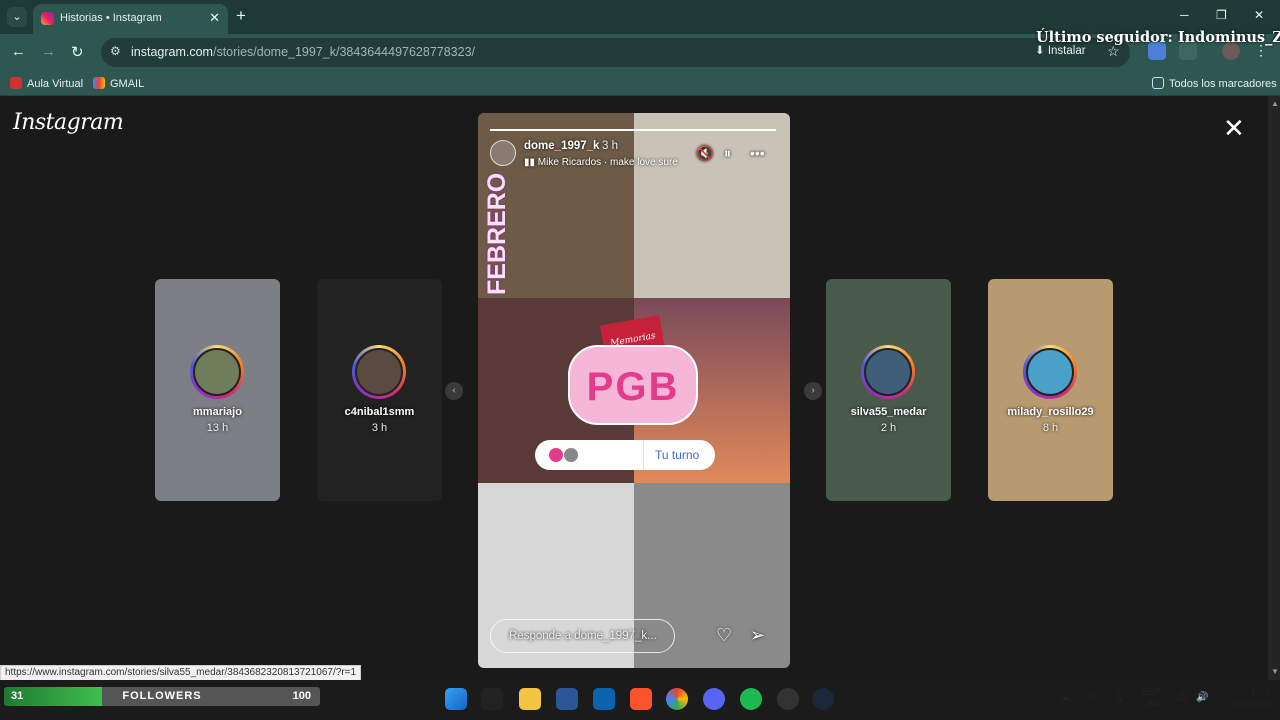 The height and width of the screenshot is (720, 1280). I want to click on story-progress-fill, so click(633, 130).